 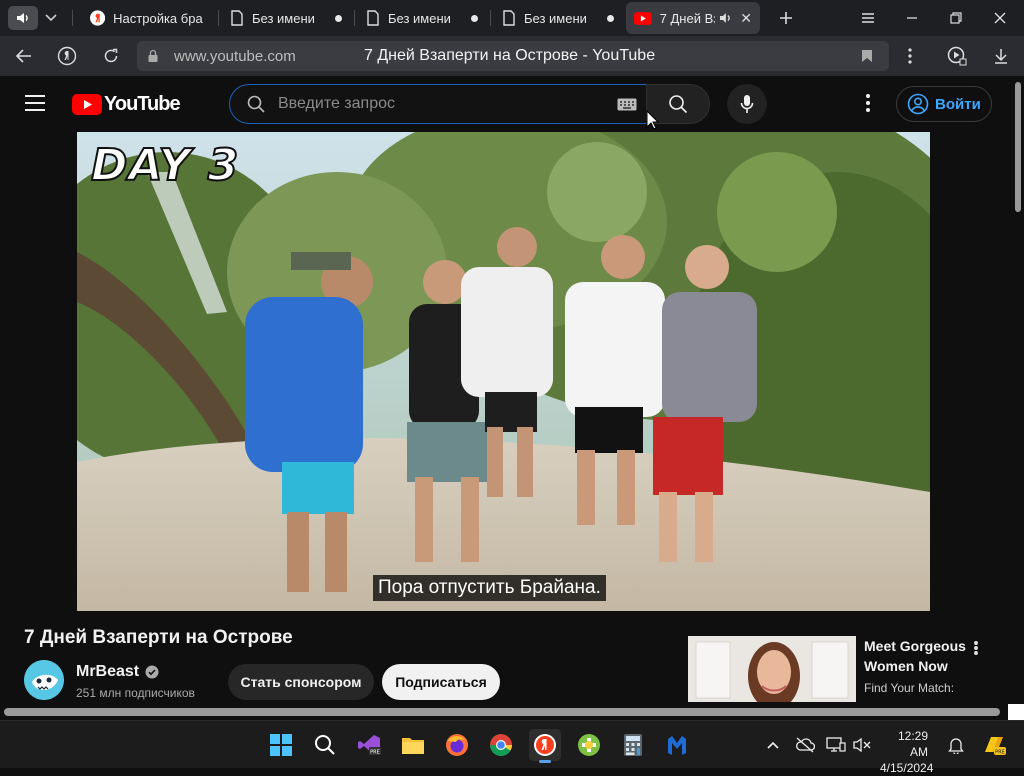 I want to click on tab-youtube-active: 7 Дней Вз ✕, so click(x=693, y=18).